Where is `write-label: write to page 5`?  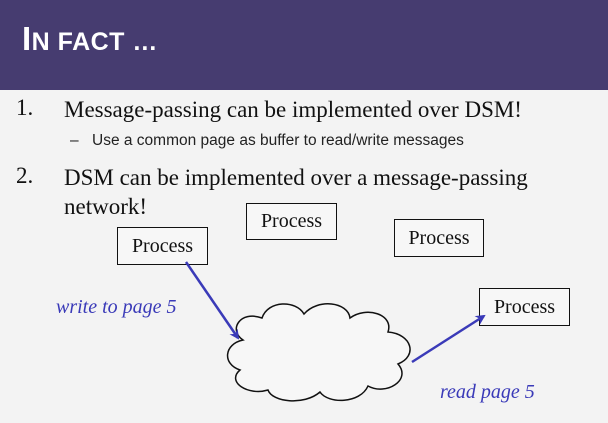 write-label: write to page 5 is located at coordinates (116, 307).